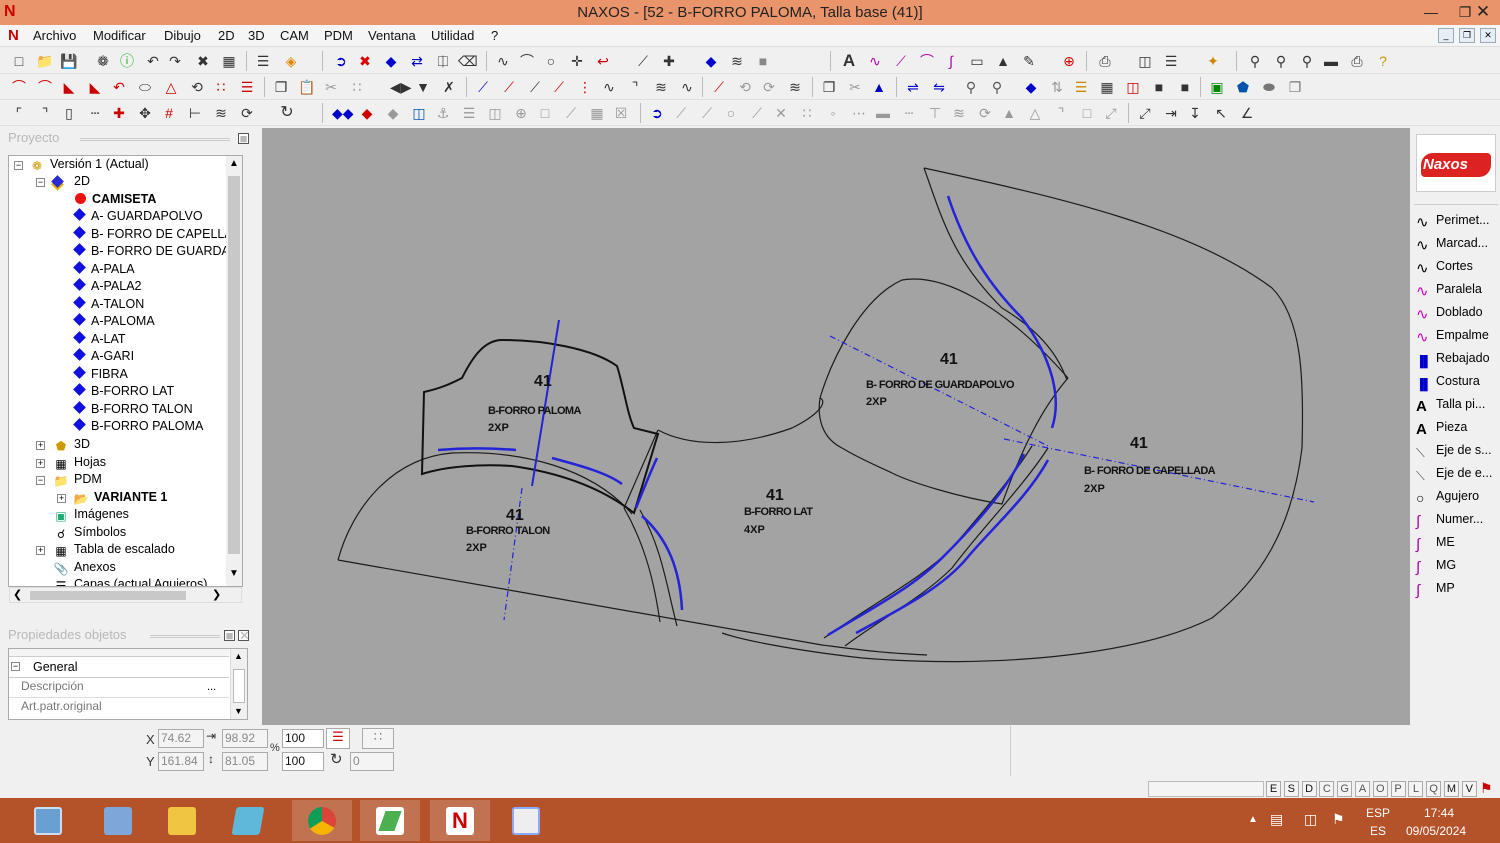 The width and height of the screenshot is (1500, 843). What do you see at coordinates (401, 87) in the screenshot?
I see `flip-h-icon: ◀▶` at bounding box center [401, 87].